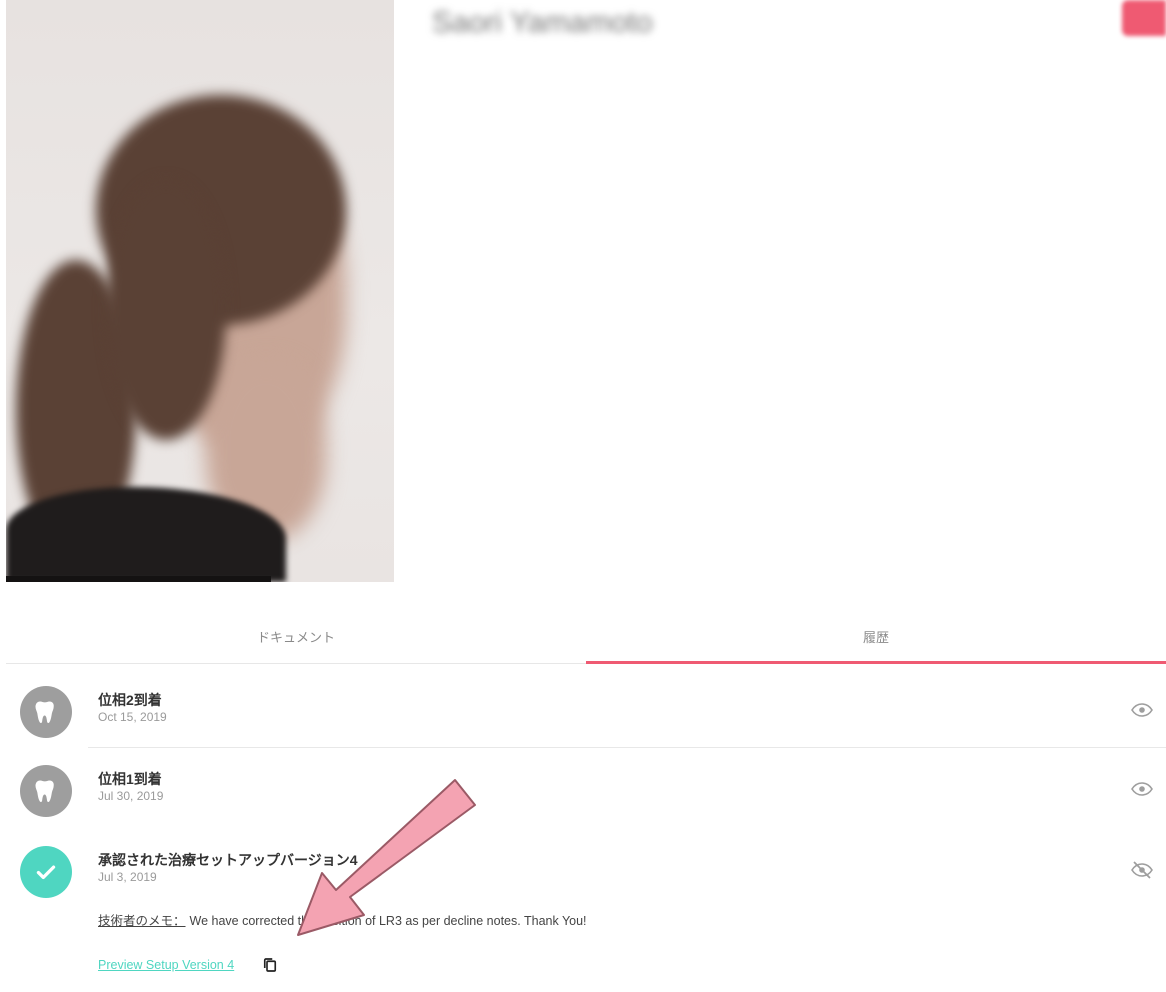 This screenshot has height=992, width=1166. I want to click on preview-setup-link: Preview Setup Version 4, so click(166, 965).